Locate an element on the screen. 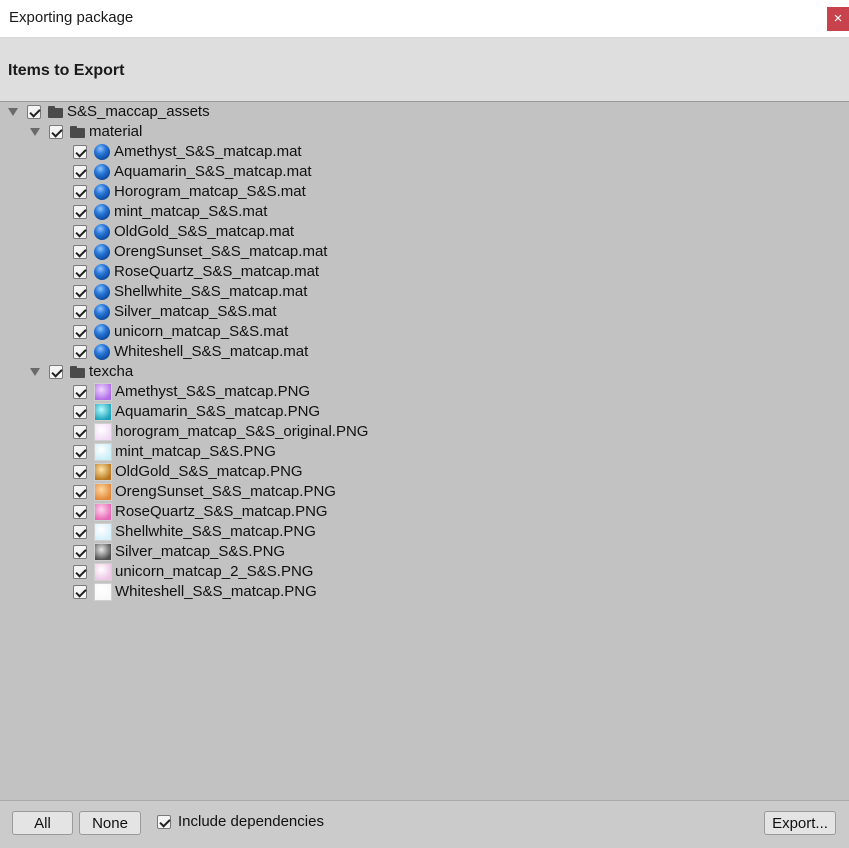  tree-file-row: OrengSunset_S&S_matcap.PNG is located at coordinates (204, 492).